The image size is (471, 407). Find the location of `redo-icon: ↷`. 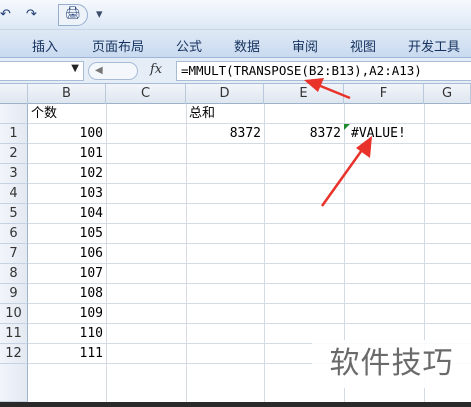

redo-icon: ↷ is located at coordinates (37, 15).